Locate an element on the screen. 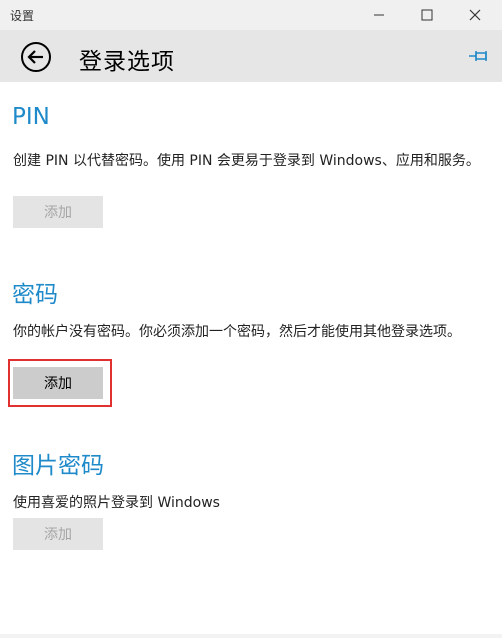  pin-to-start-button is located at coordinates (479, 56).